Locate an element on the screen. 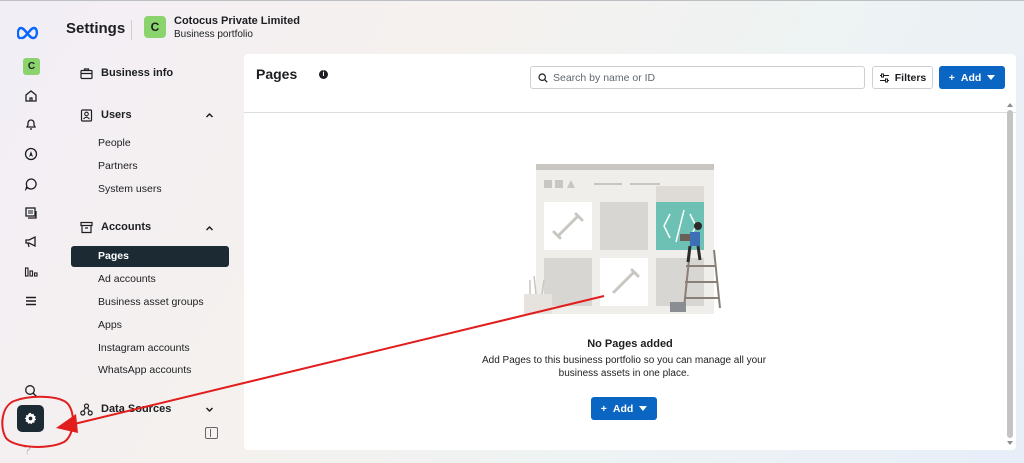  nav-item-partners: Partners is located at coordinates (118, 166).